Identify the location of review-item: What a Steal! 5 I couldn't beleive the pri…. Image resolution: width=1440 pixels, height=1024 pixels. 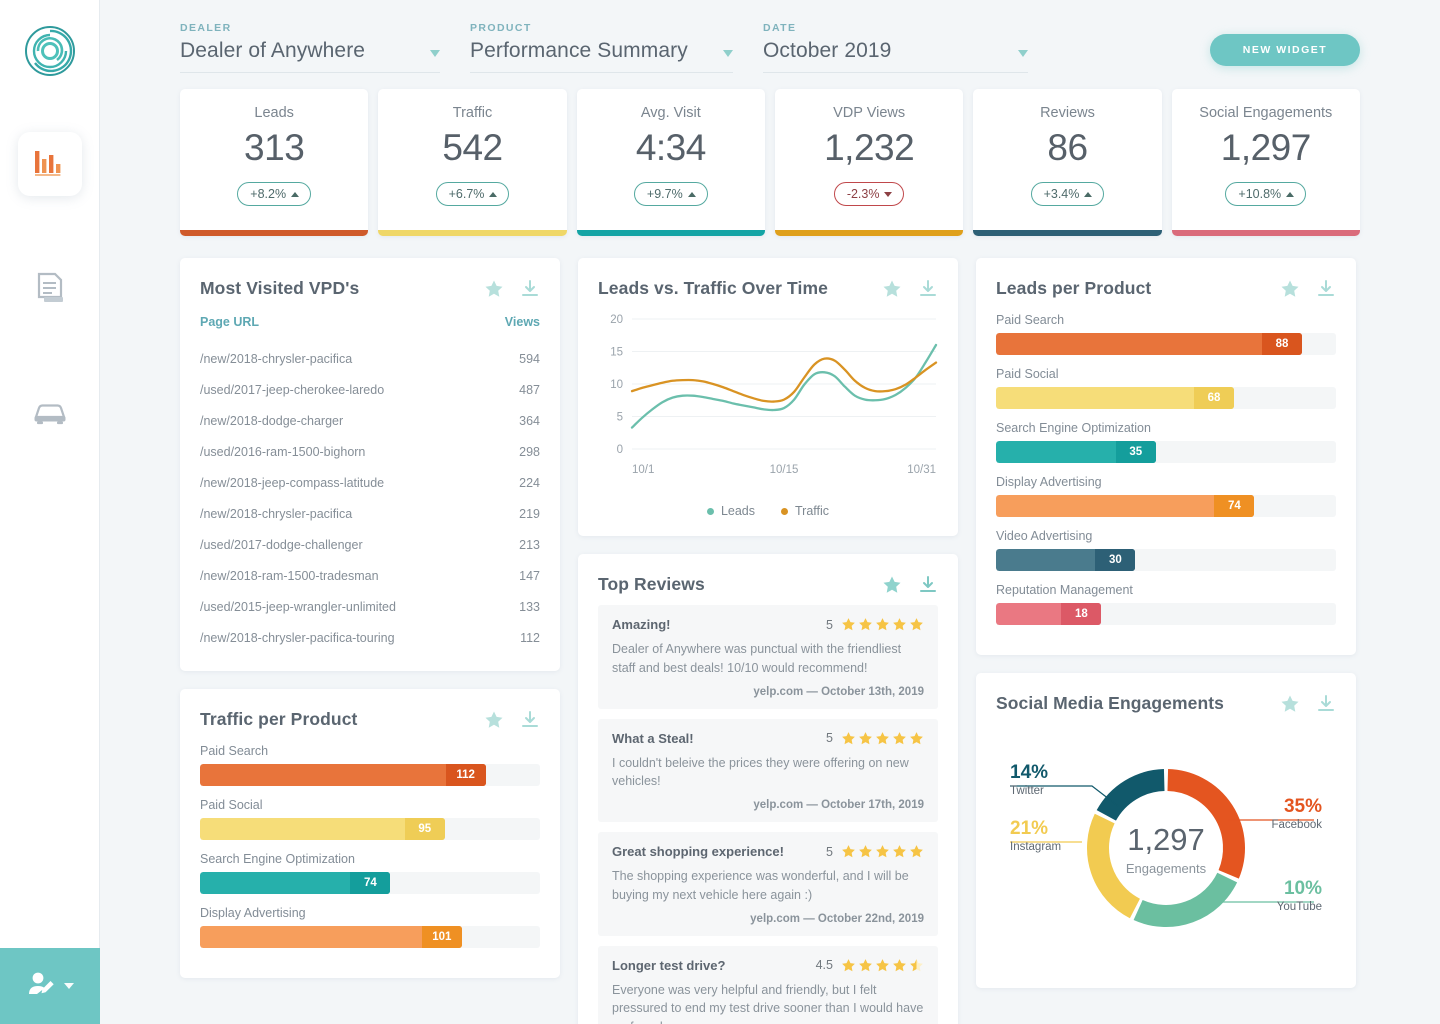
(768, 770).